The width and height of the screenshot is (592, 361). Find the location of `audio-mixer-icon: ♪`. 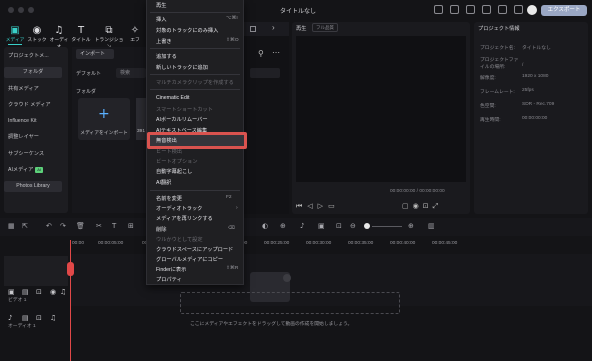

audio-mixer-icon: ♪ is located at coordinates (302, 226).